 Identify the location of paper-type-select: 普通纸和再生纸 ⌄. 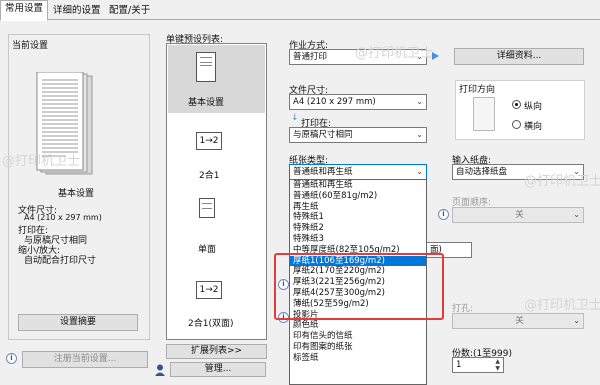
(358, 172).